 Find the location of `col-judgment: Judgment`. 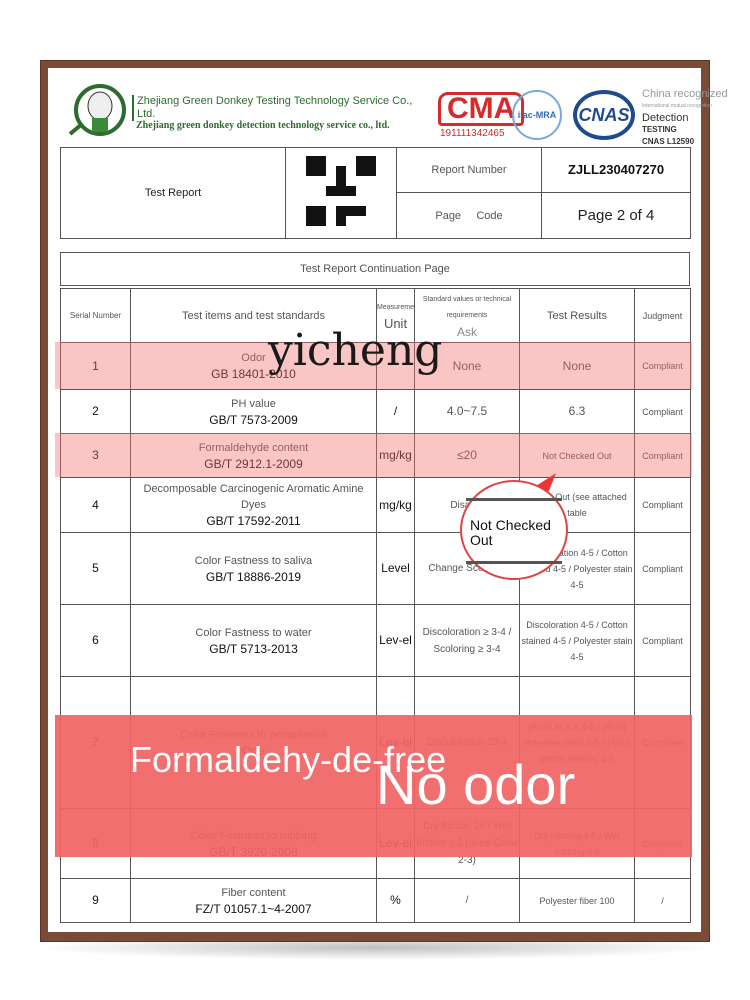

col-judgment: Judgment is located at coordinates (662, 315).